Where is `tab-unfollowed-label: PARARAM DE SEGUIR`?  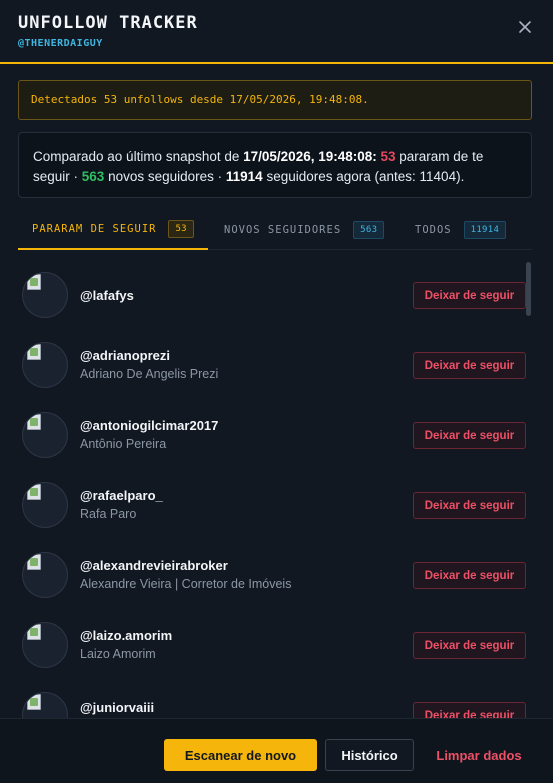
tab-unfollowed-label: PARARAM DE SEGUIR is located at coordinates (94, 229).